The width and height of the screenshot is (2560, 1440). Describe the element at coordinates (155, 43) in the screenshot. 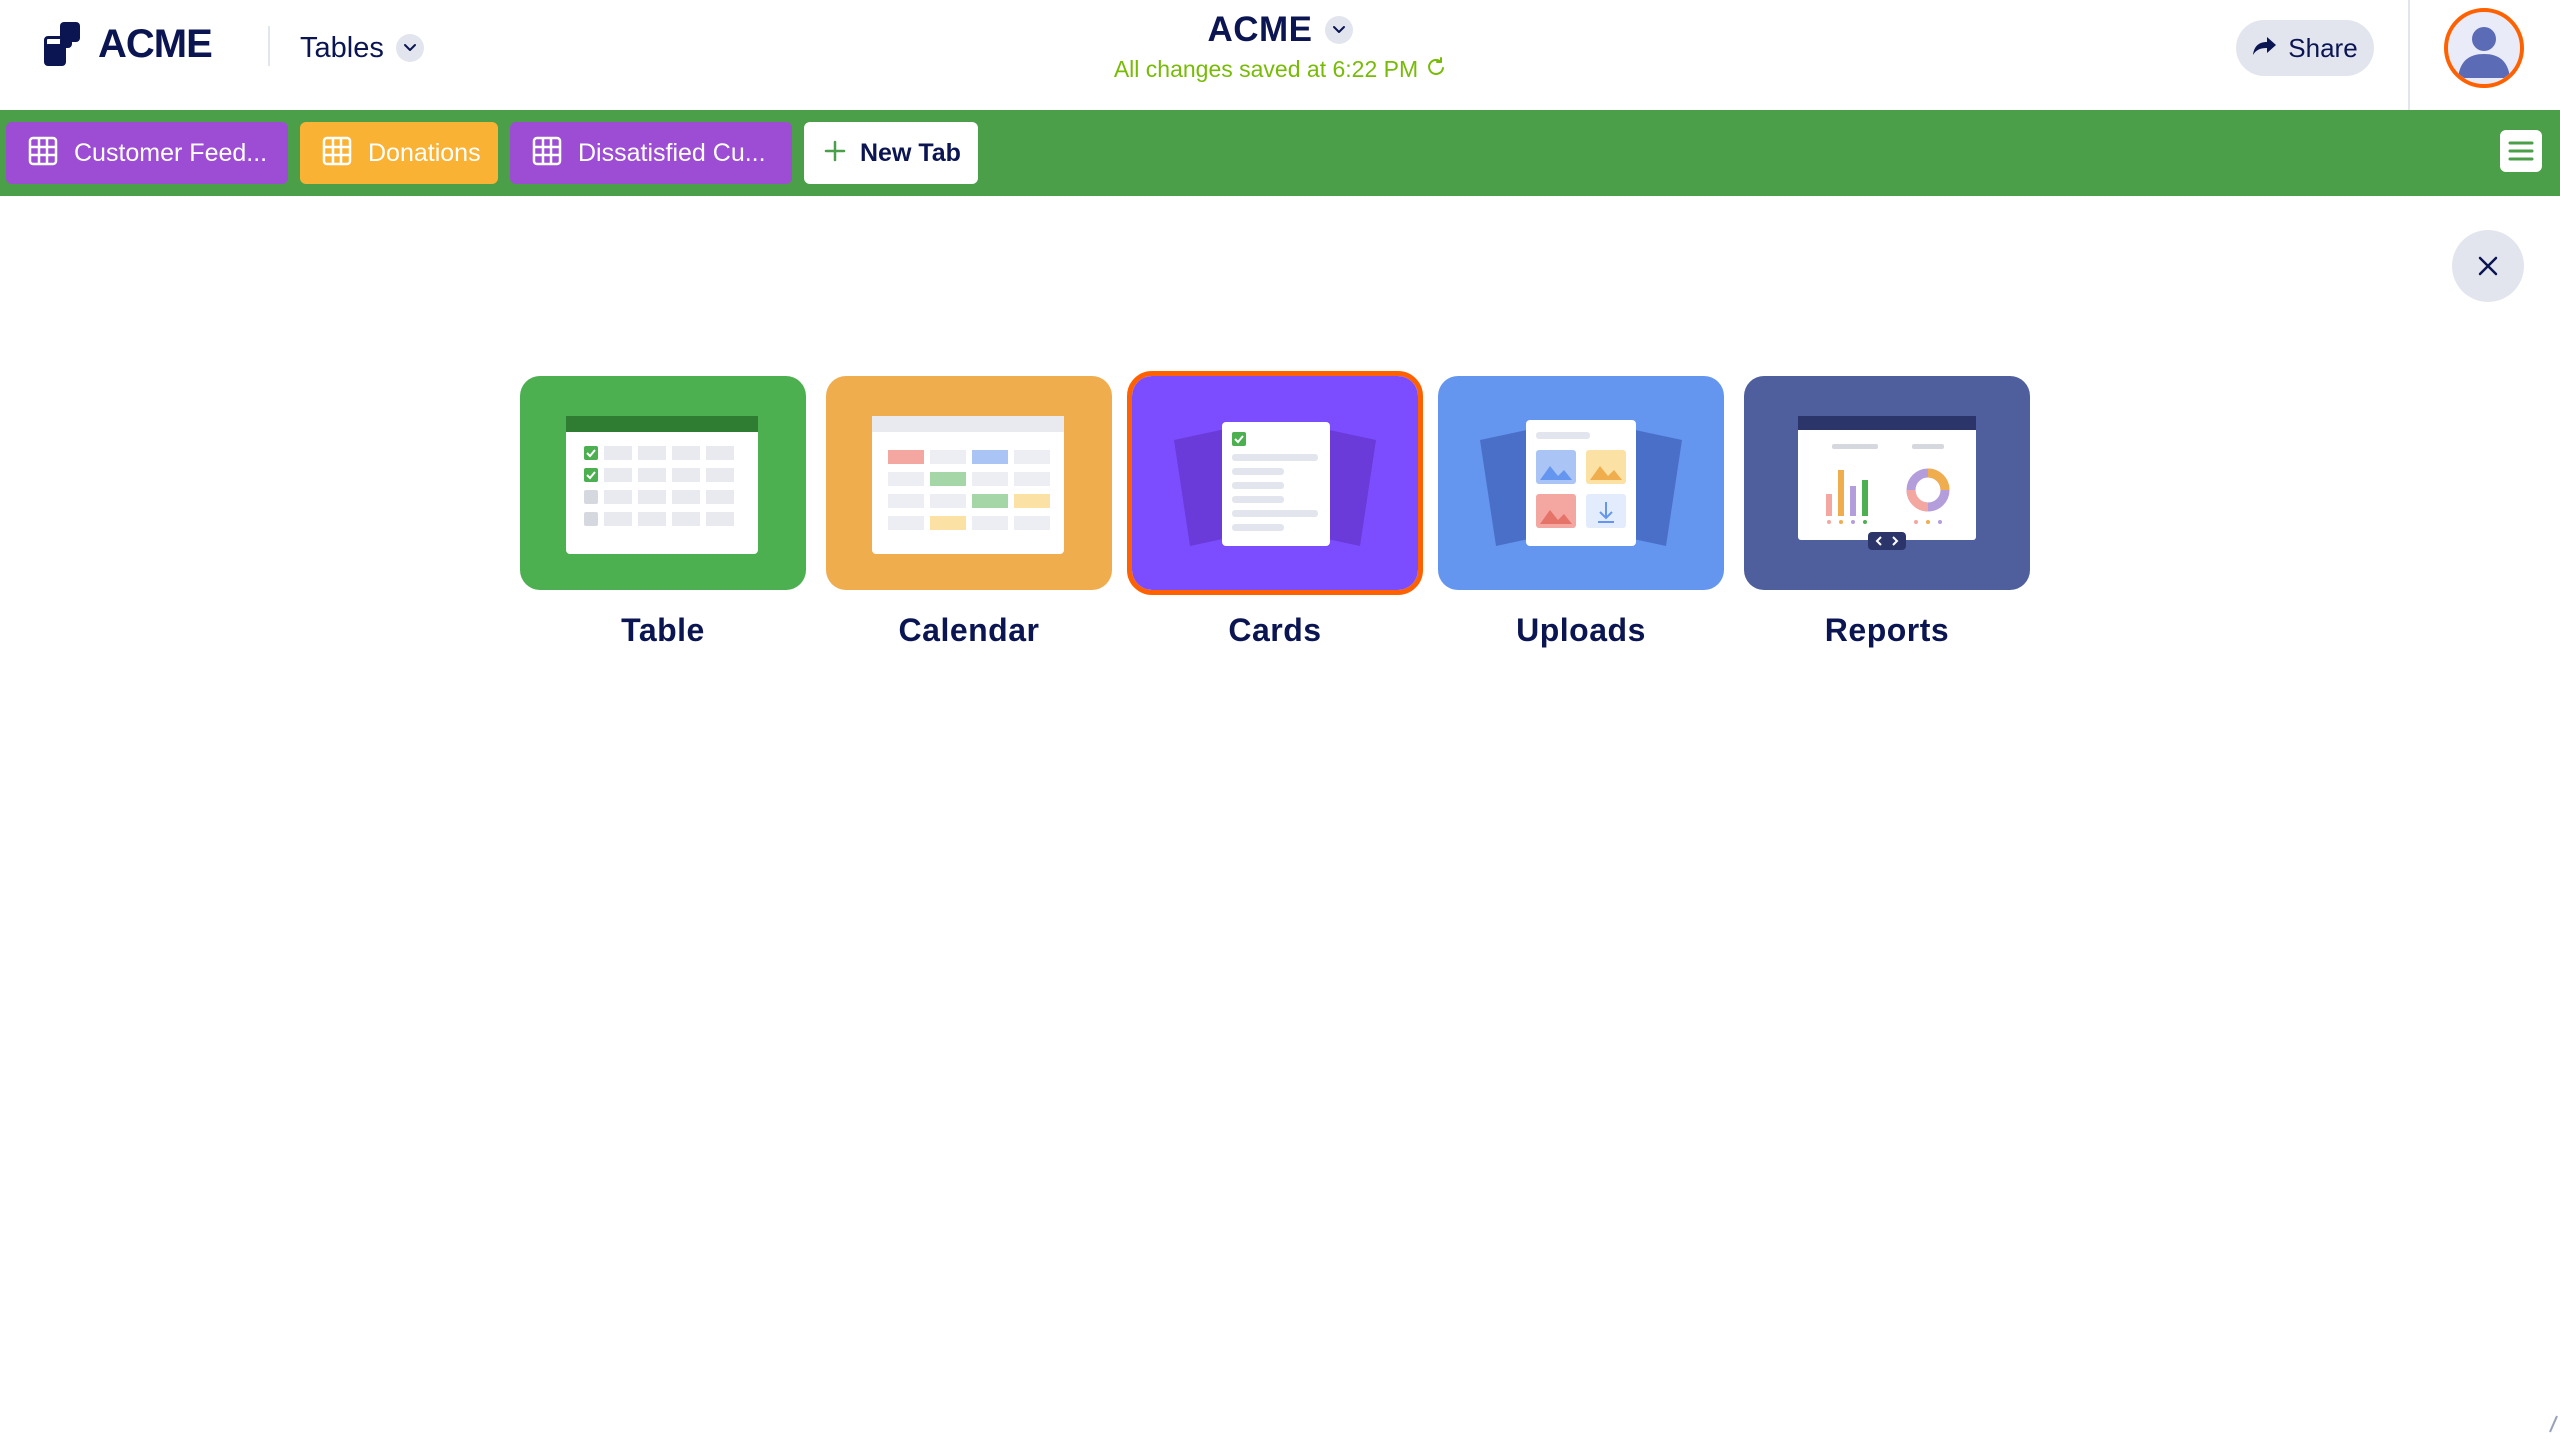

I see `logo-text: ACME` at that location.